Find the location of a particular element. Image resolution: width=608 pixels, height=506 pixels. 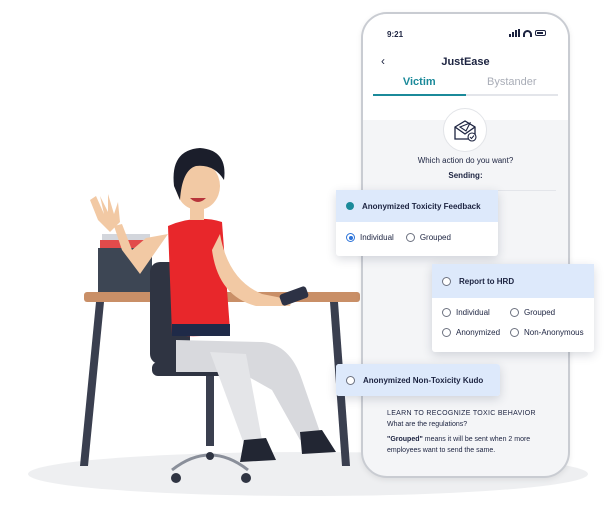

tab-bystander: Bystander is located at coordinates (511, 86).